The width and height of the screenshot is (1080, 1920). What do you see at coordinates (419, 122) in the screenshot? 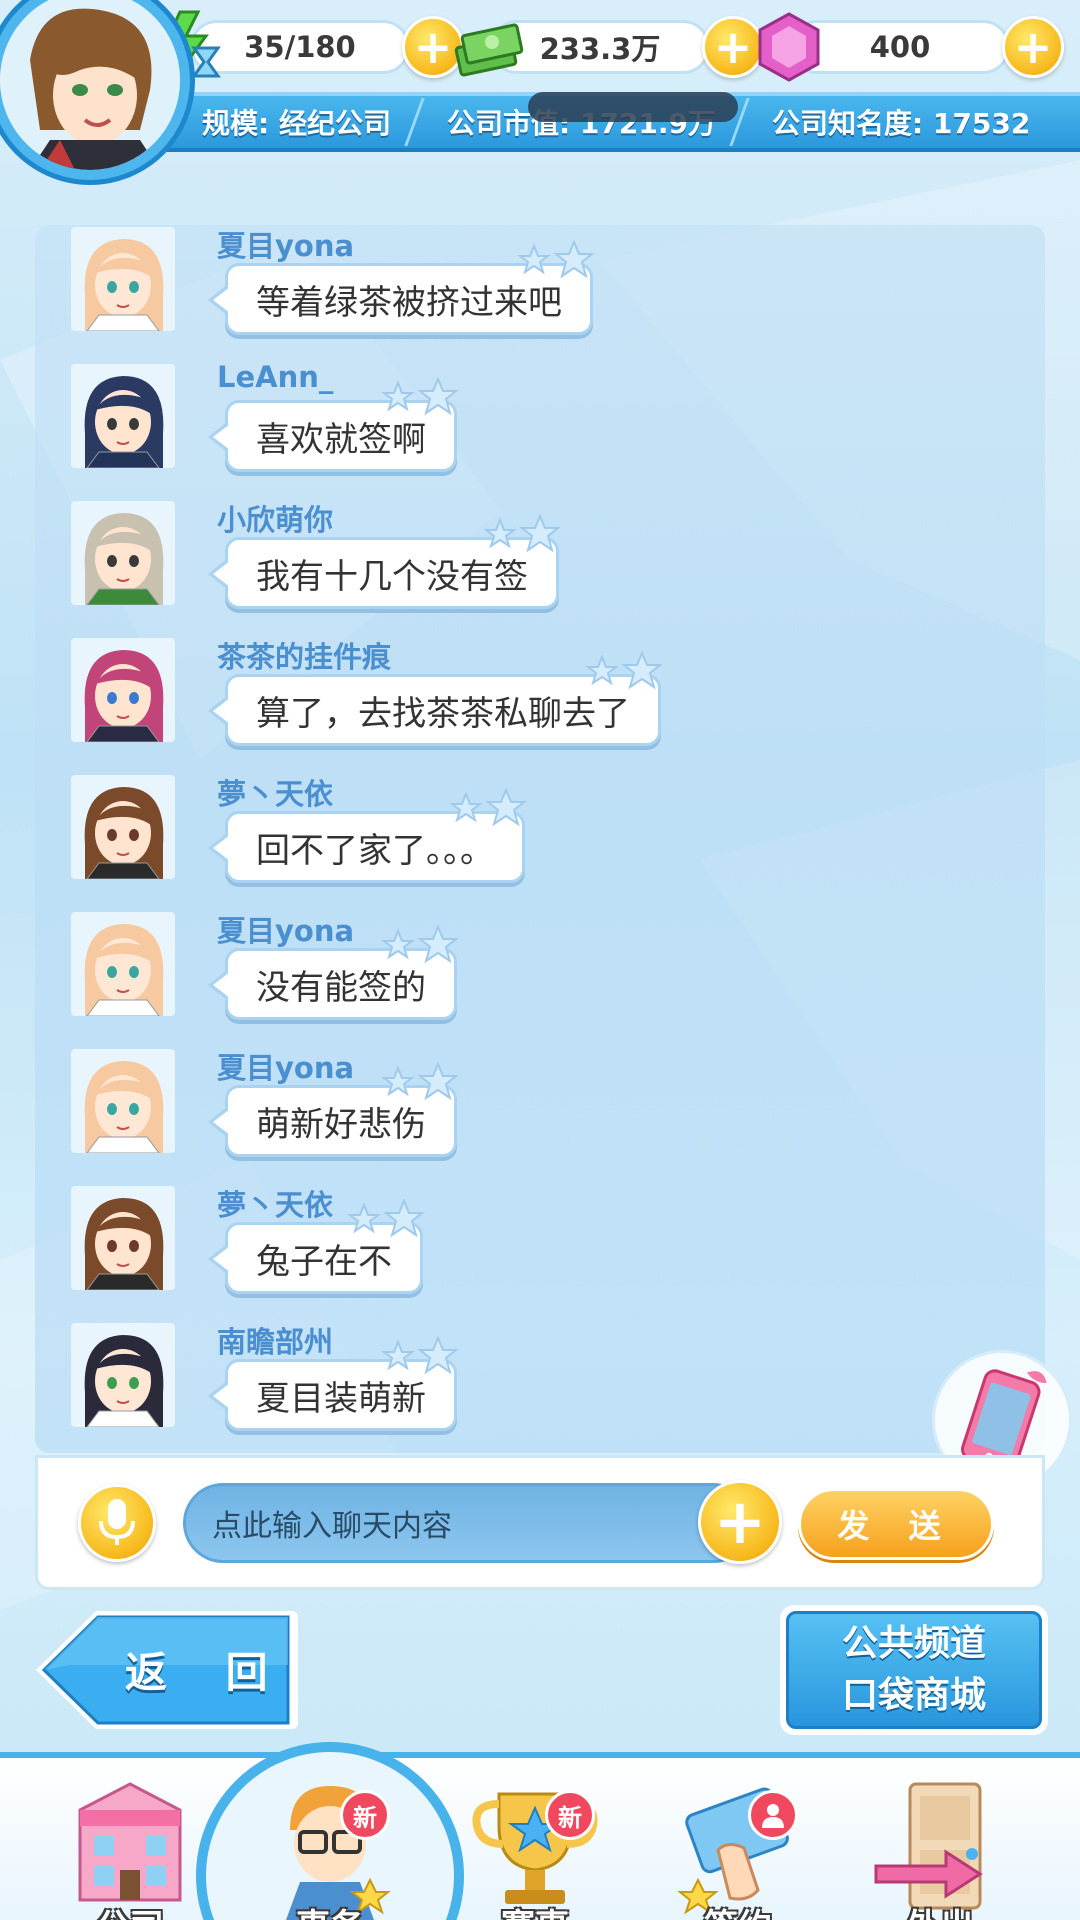
I see `divider` at bounding box center [419, 122].